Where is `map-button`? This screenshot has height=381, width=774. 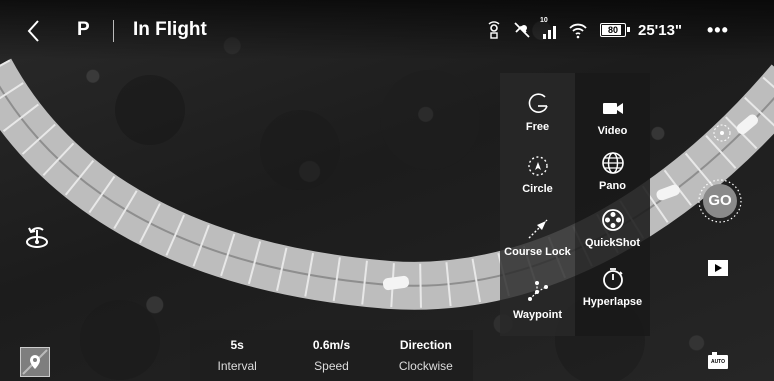 map-button is located at coordinates (35, 362).